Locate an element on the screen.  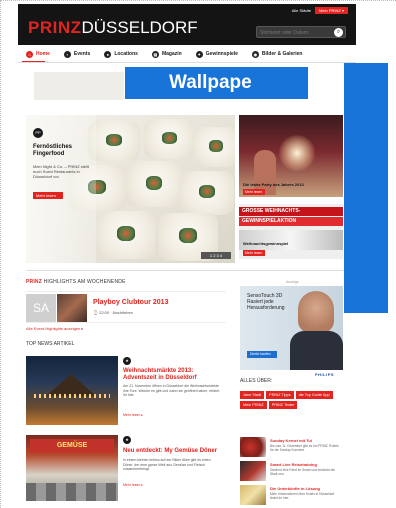
search-box: ⌕ is located at coordinates (301, 32).